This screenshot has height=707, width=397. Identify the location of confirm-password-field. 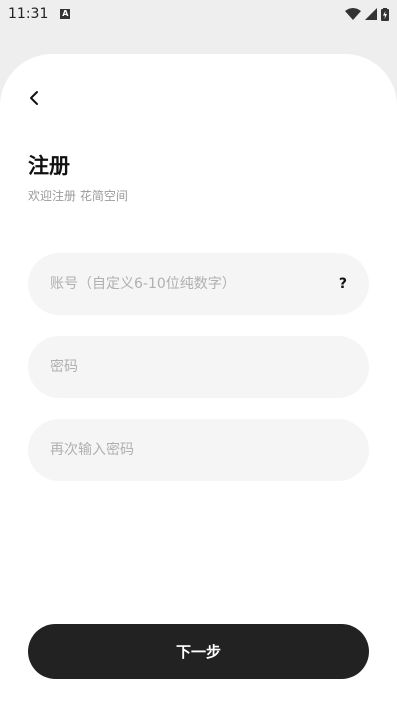
(198, 450).